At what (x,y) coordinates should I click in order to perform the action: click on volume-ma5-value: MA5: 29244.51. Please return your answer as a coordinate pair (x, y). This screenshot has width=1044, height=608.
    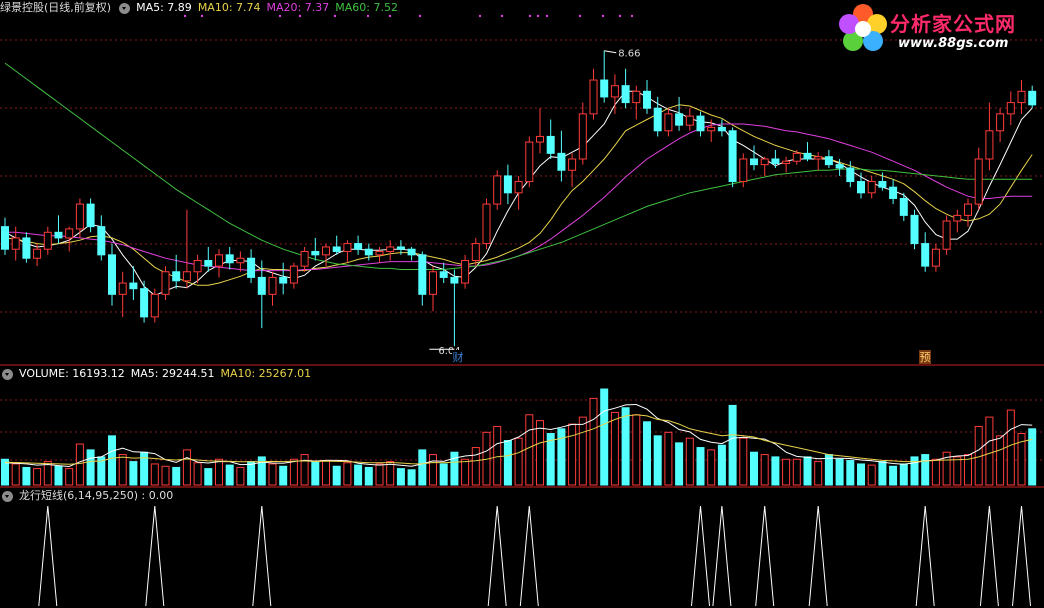
    Looking at the image, I should click on (172, 373).